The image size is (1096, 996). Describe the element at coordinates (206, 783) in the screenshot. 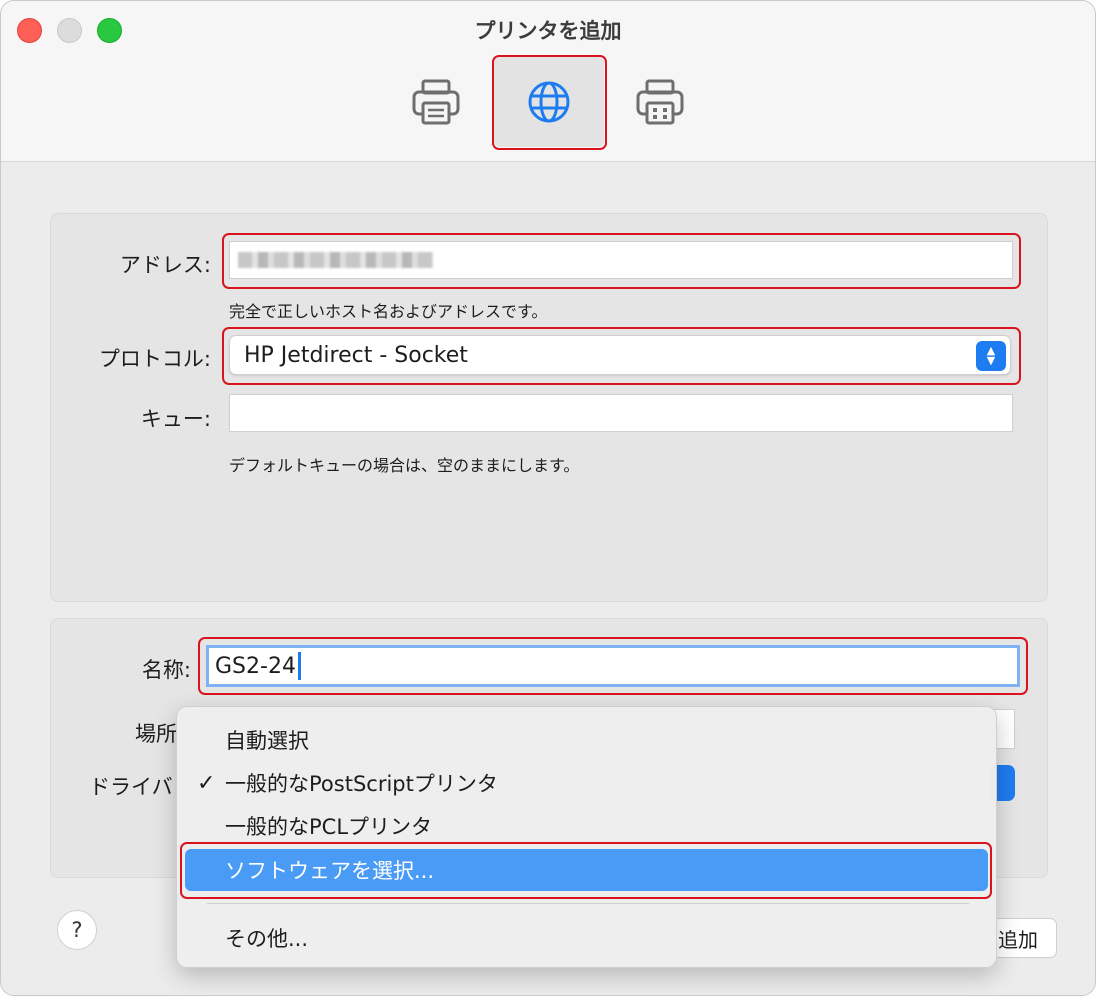

I see `checkmark-icon: ✓` at that location.